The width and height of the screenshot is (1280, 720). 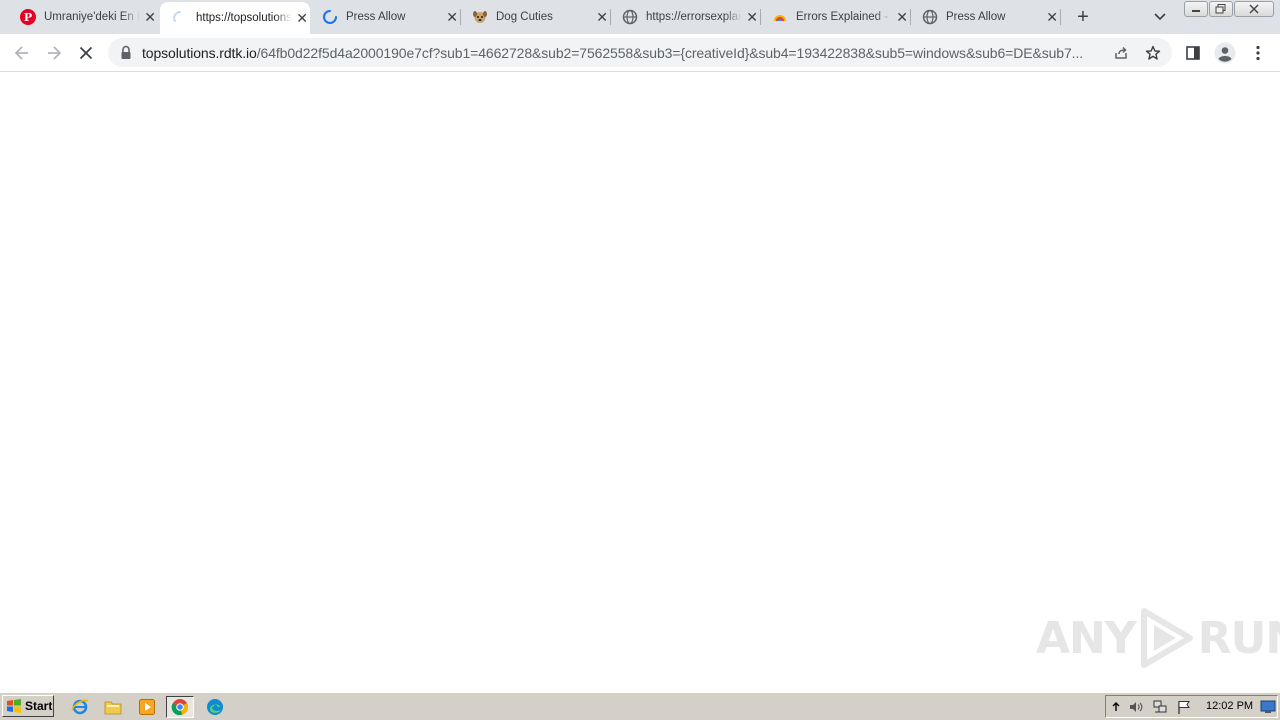 I want to click on play-triangle-icon, so click(x=1166, y=638).